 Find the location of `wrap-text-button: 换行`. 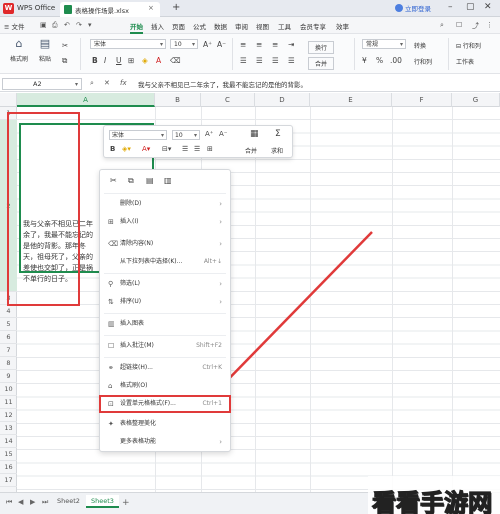

wrap-text-button: 换行 is located at coordinates (321, 47).